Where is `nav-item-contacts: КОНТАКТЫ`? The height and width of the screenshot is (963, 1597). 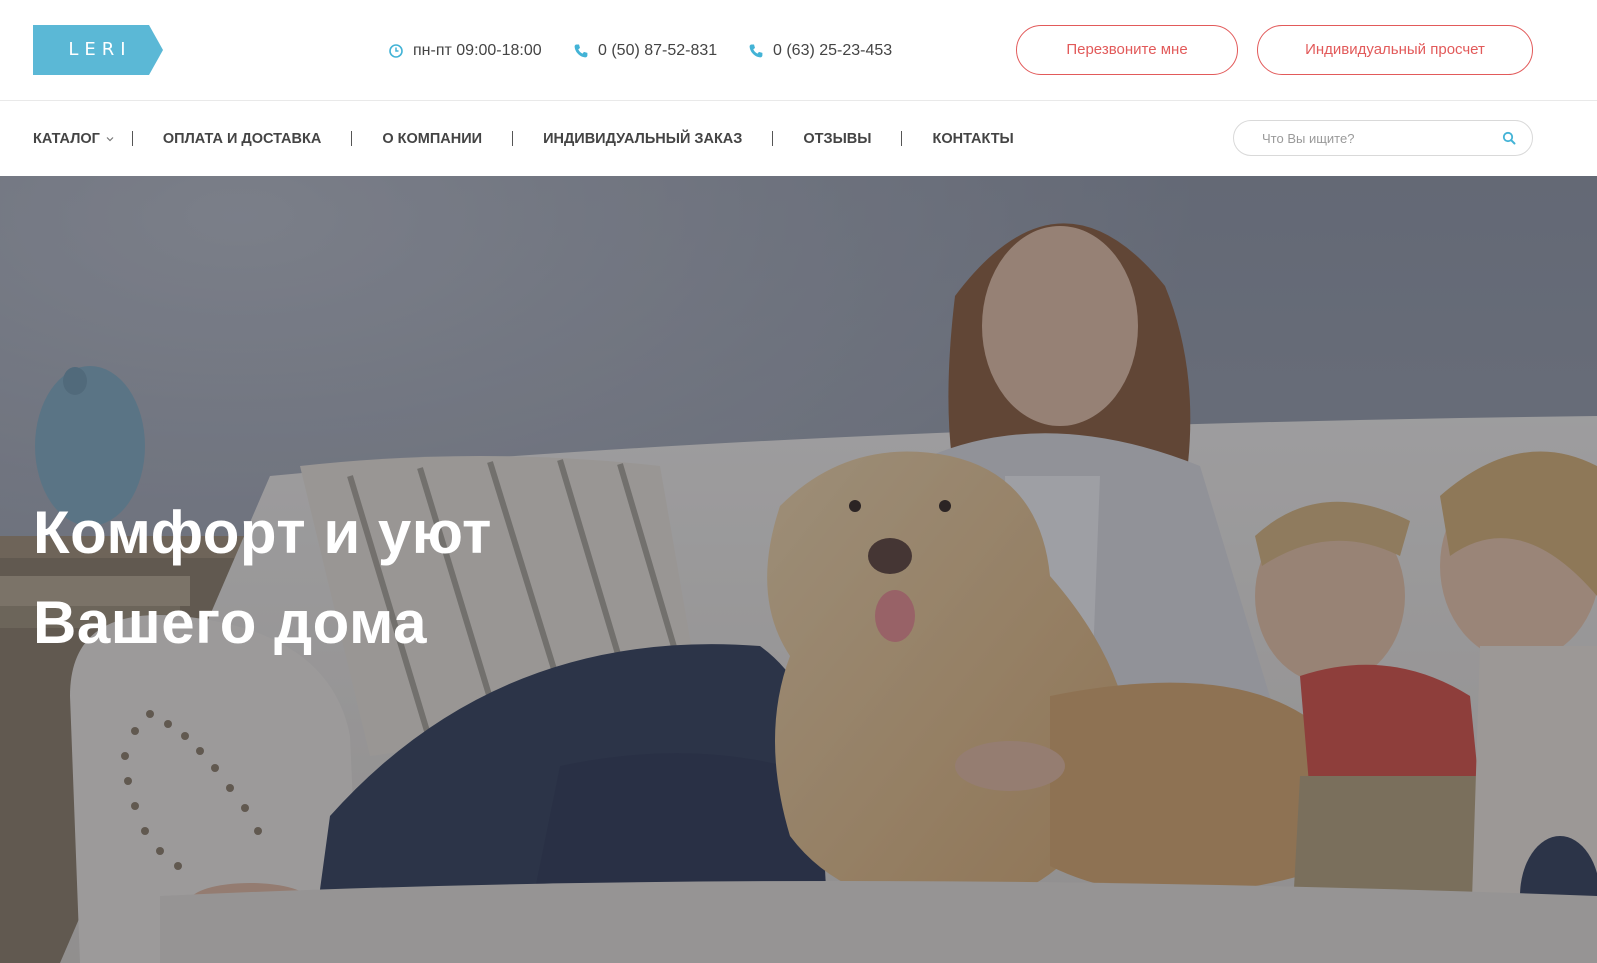 nav-item-contacts: КОНТАКТЫ is located at coordinates (972, 139).